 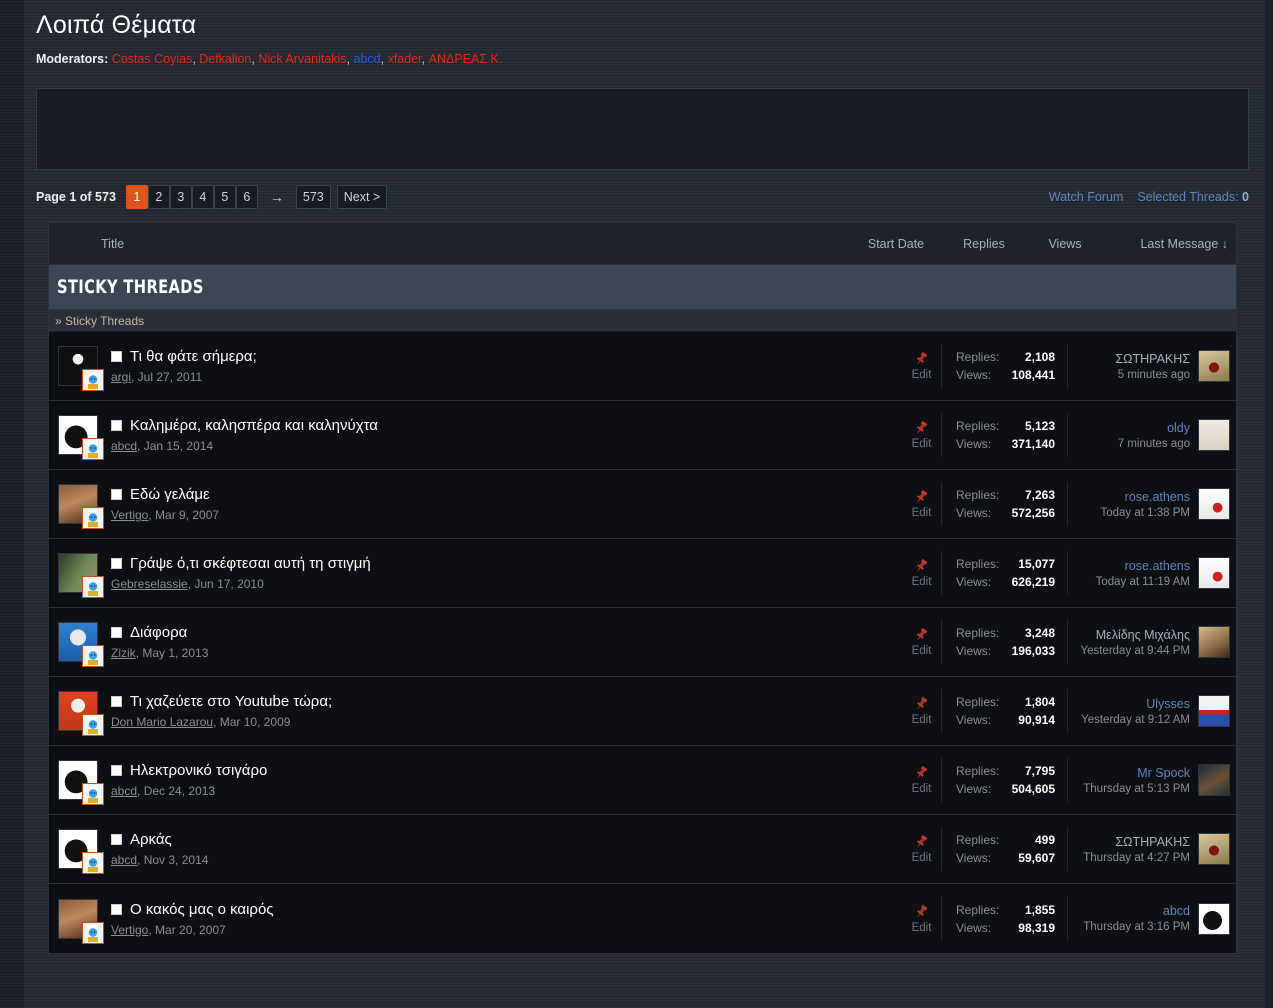 I want to click on thread-title-link: Εδώ γελάμε, so click(x=170, y=494).